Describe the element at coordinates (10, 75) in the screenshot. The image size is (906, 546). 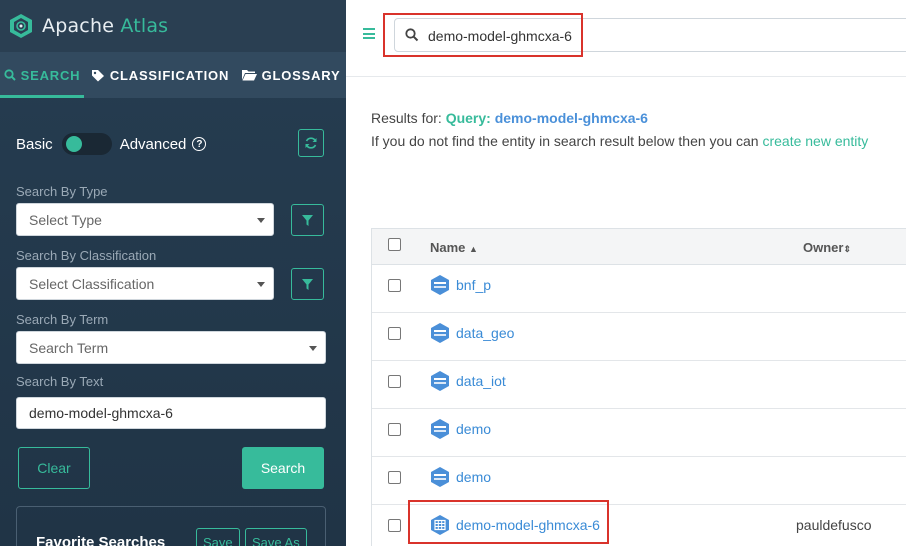
I see `search-icon` at that location.